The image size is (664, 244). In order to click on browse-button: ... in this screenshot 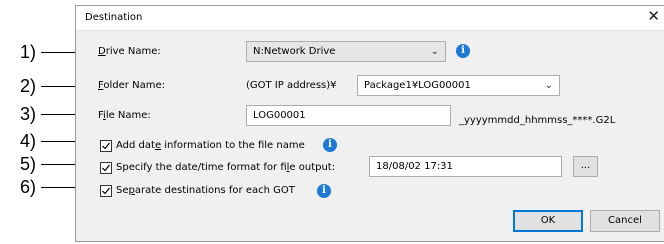, I will do `click(585, 166)`.